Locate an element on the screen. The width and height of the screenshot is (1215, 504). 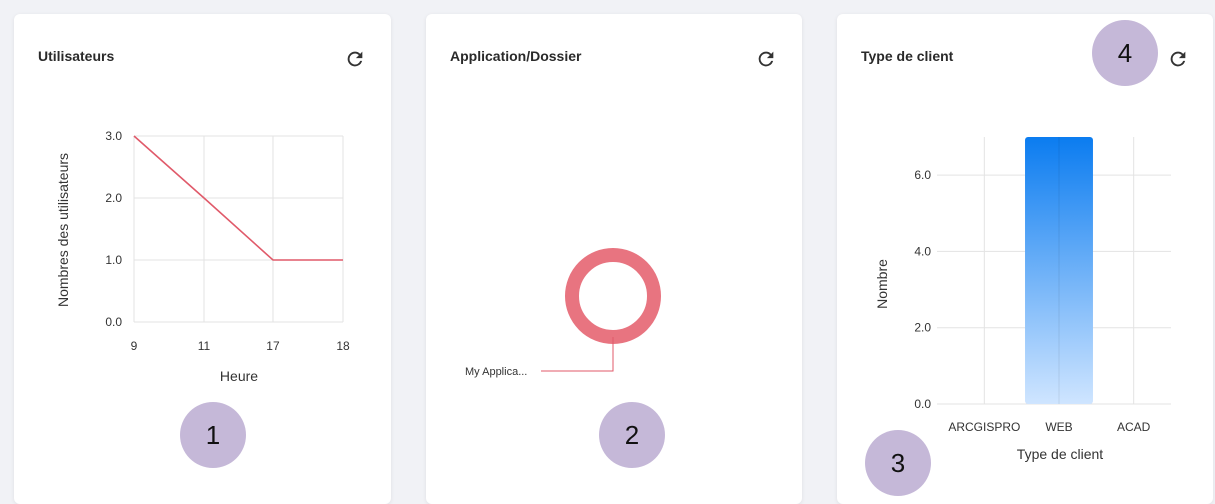
x-tick-label: 18 is located at coordinates (343, 346).